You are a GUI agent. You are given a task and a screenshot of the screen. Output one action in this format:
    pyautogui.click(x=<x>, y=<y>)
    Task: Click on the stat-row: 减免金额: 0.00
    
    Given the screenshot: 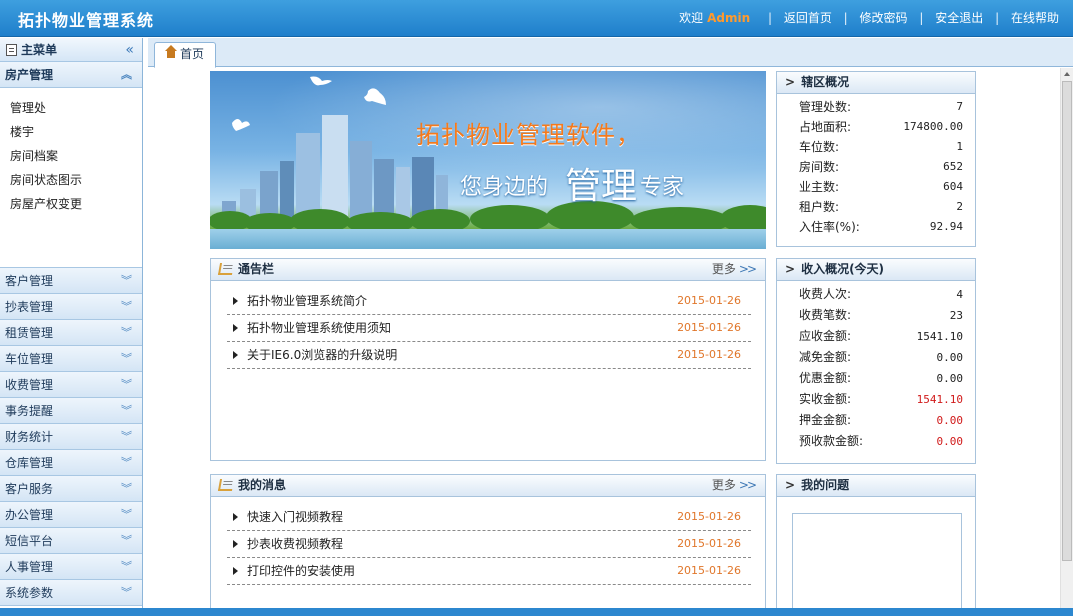 What is the action you would take?
    pyautogui.click(x=881, y=357)
    